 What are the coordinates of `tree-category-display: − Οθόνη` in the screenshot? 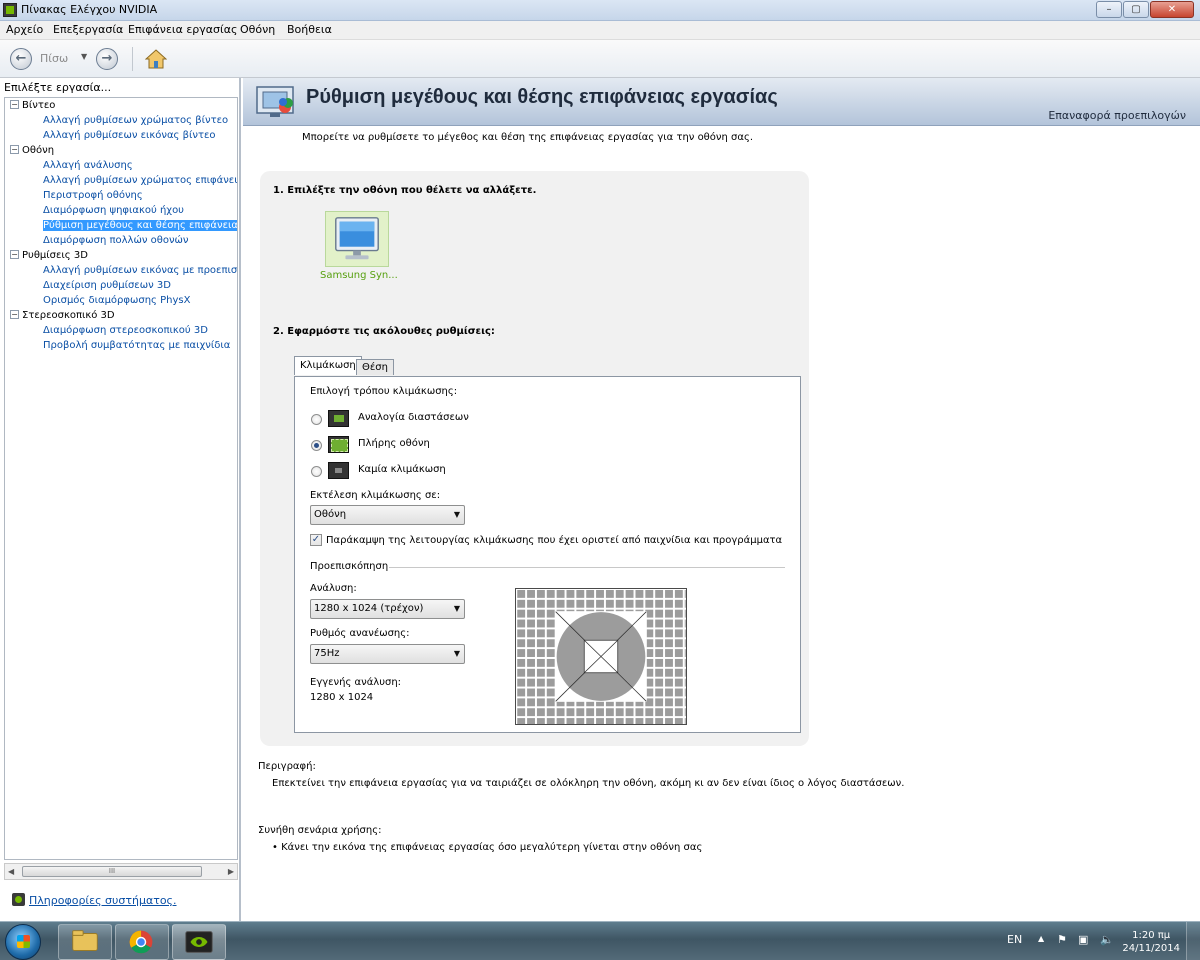 It's located at (32, 150).